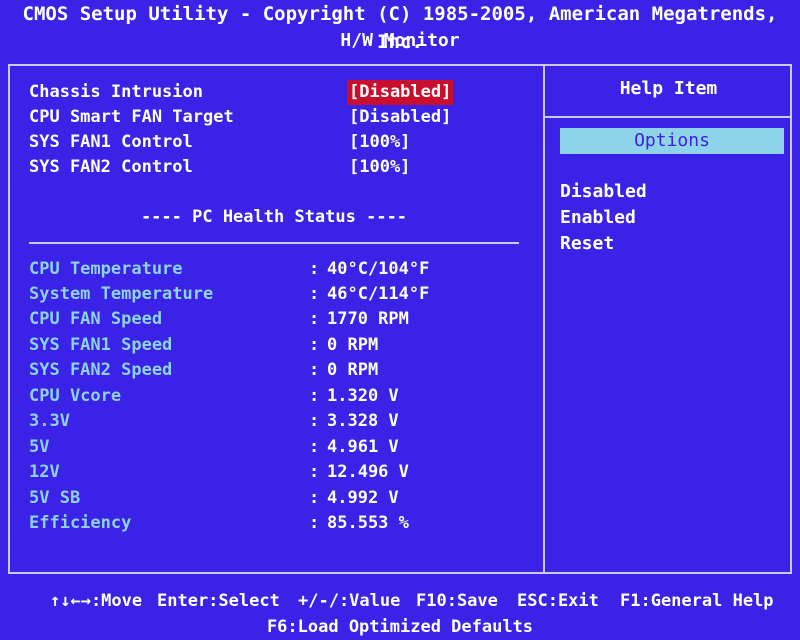  Describe the element at coordinates (274, 243) in the screenshot. I see `section-divider` at that location.